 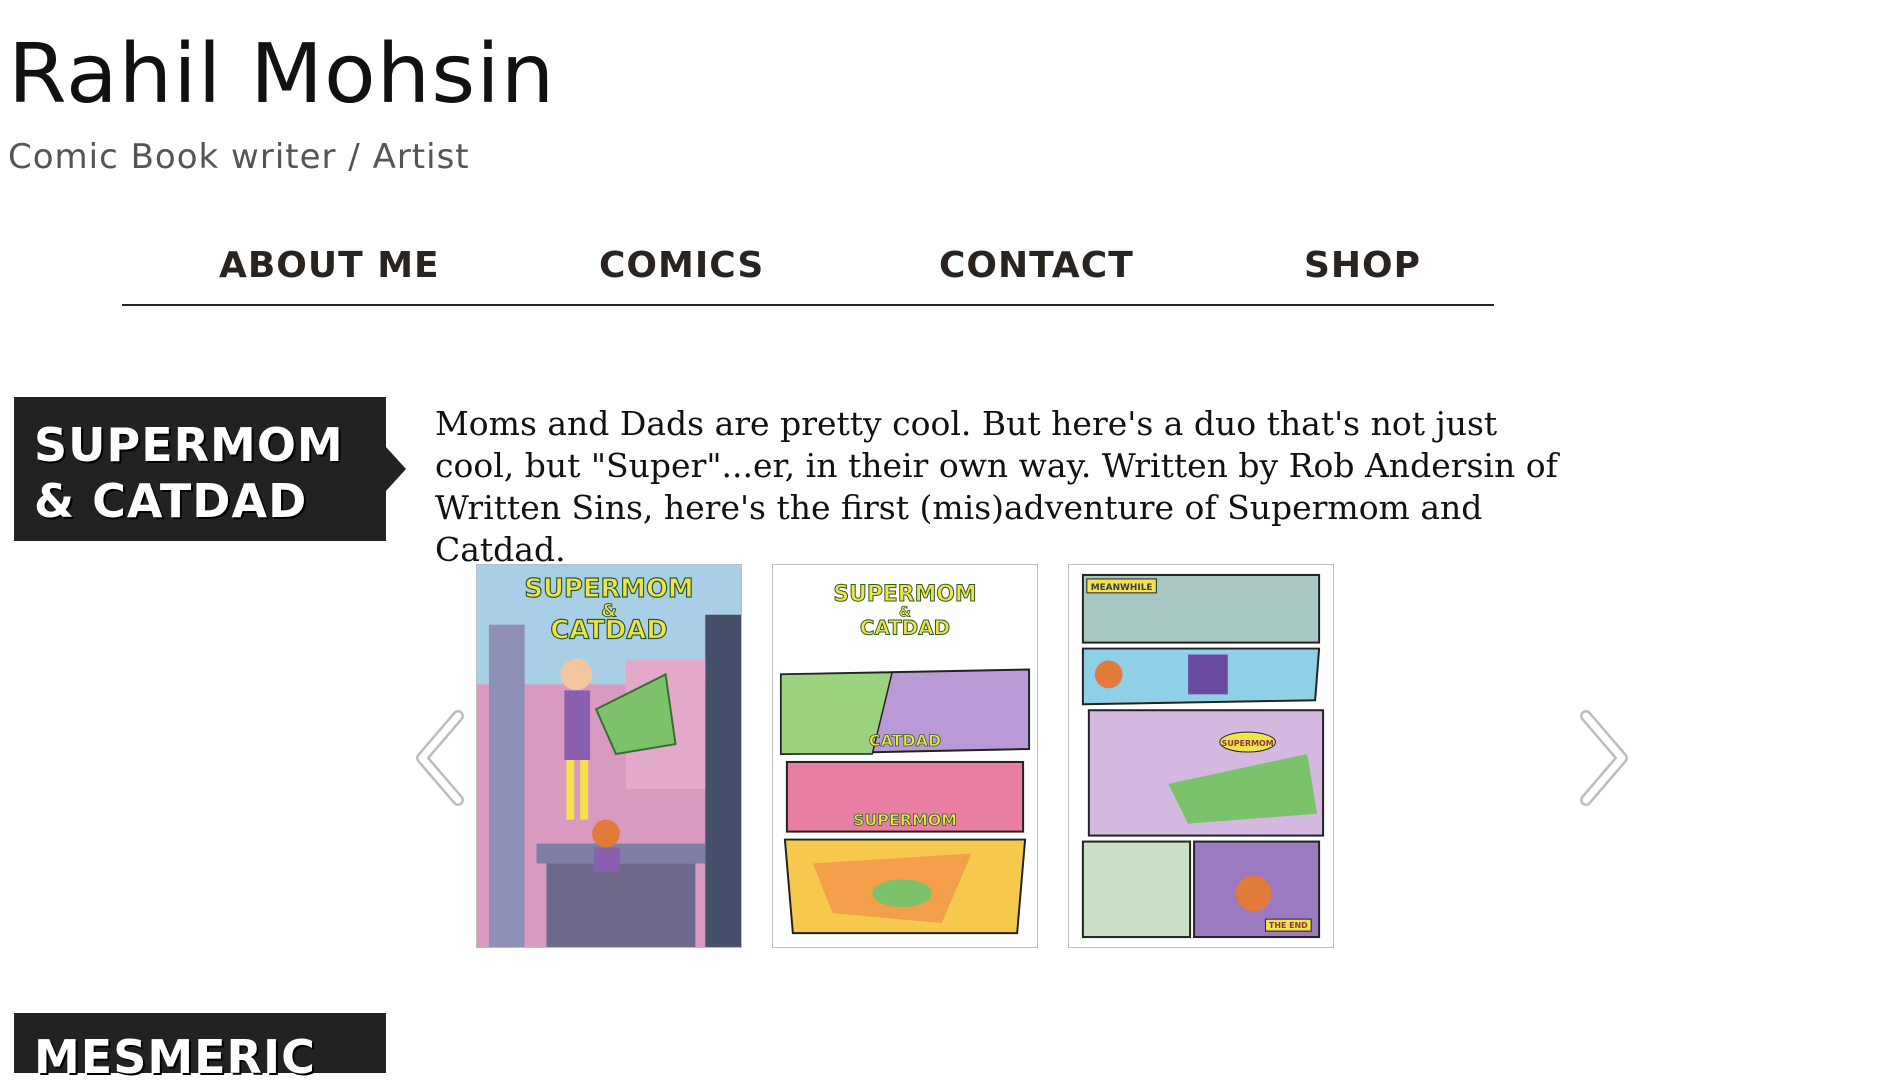 I want to click on section-label-line1: MESMERIC, so click(x=175, y=1057).